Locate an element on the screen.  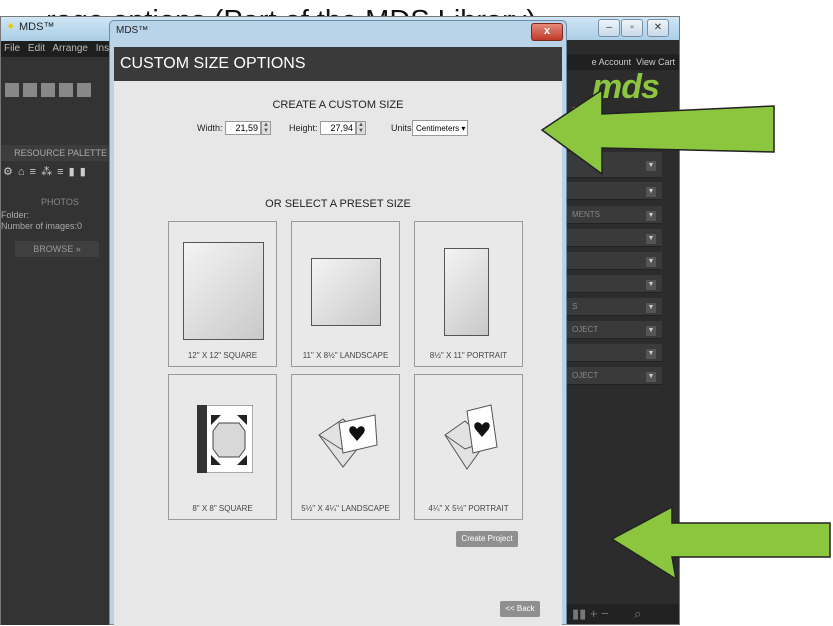
preset-label: 12" X 12" SQUARE is located at coordinates (222, 355).